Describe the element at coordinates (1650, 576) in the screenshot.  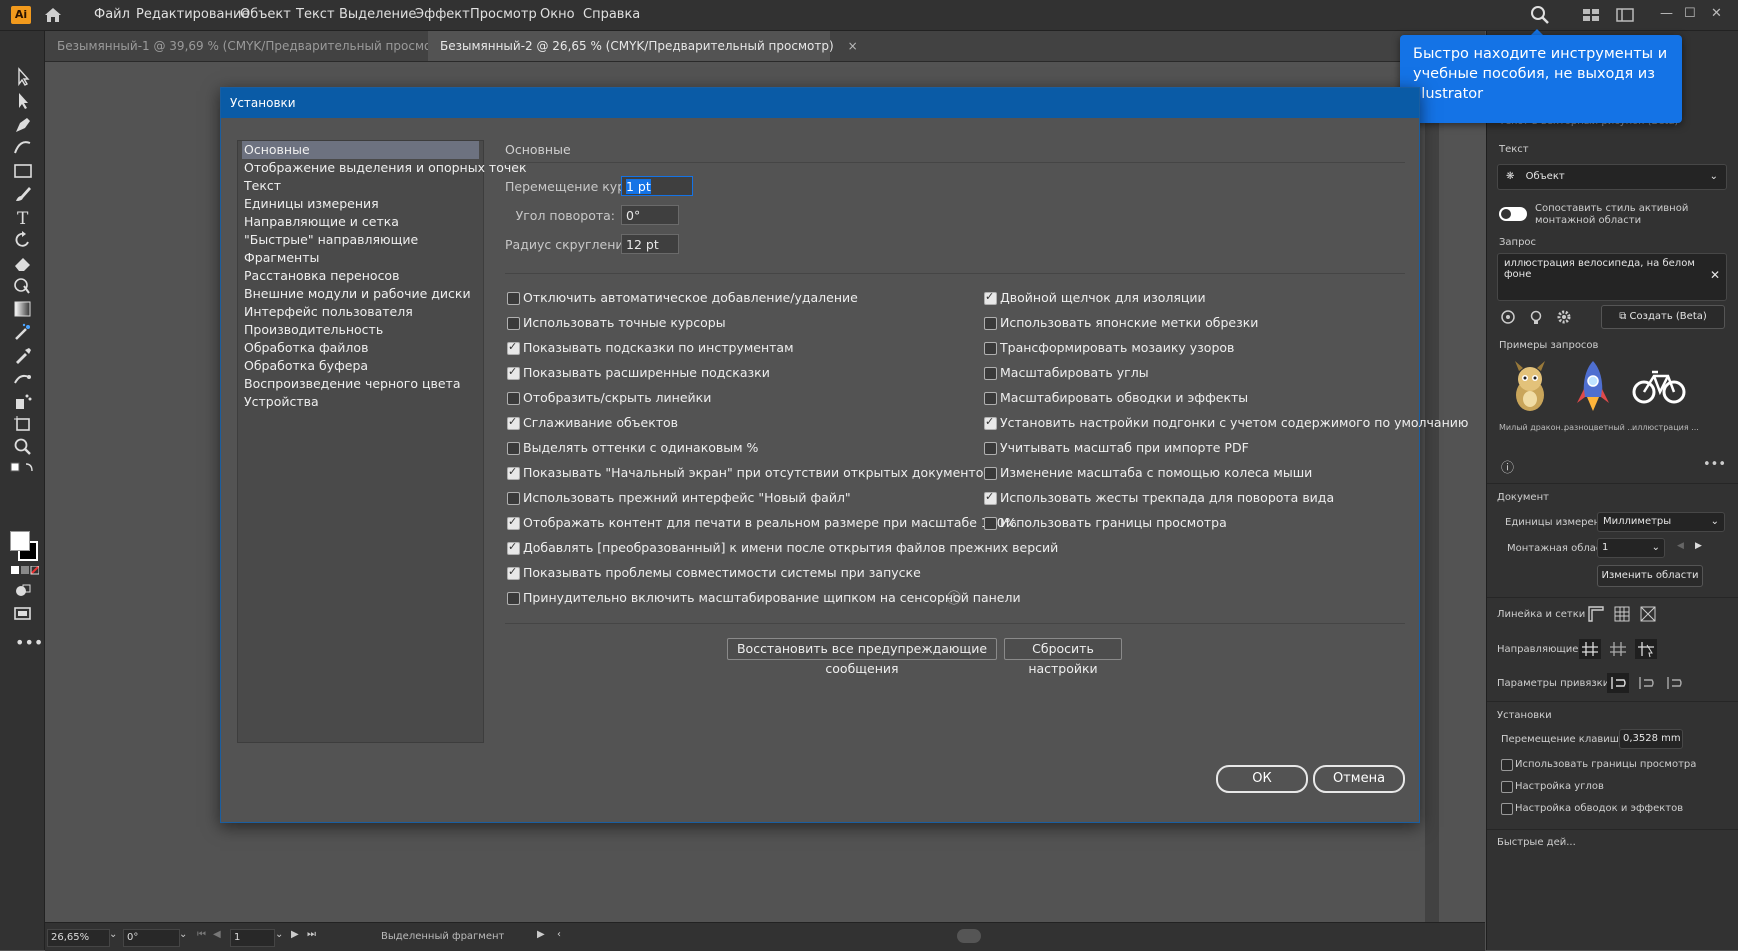
I see `edit-artboards-button: Изменить области` at that location.